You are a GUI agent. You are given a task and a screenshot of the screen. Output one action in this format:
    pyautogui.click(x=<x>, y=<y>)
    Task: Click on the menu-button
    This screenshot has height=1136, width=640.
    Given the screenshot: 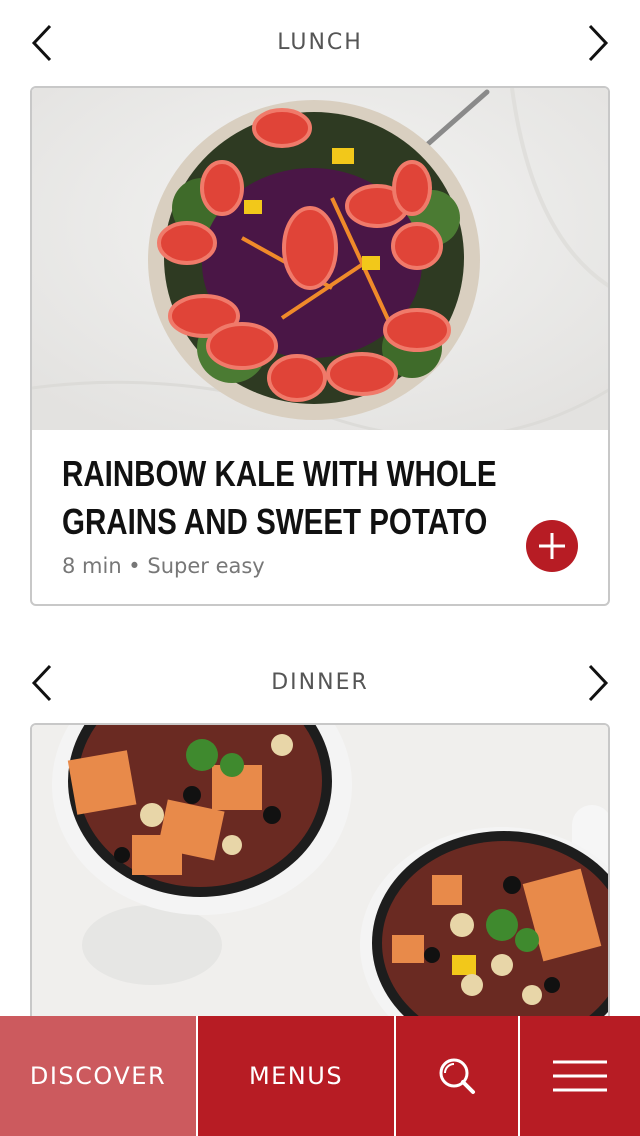 What is the action you would take?
    pyautogui.click(x=580, y=1076)
    